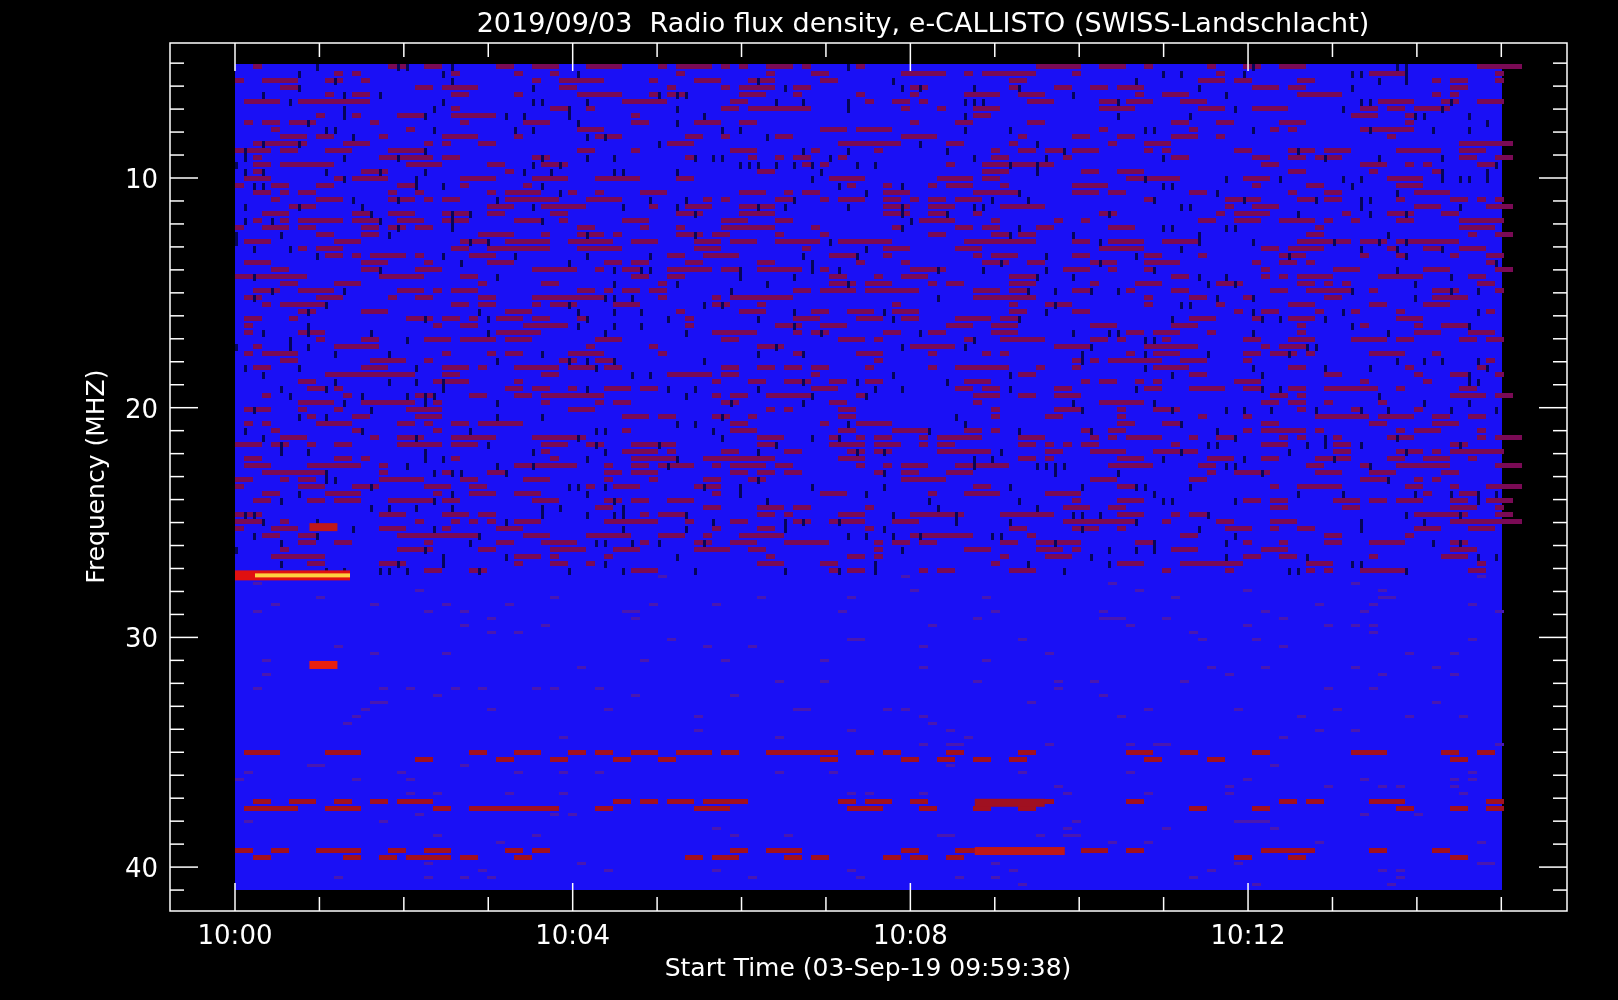 This screenshot has height=1000, width=1618. What do you see at coordinates (235, 935) in the screenshot?
I see `x-tick-label: 10:00` at bounding box center [235, 935].